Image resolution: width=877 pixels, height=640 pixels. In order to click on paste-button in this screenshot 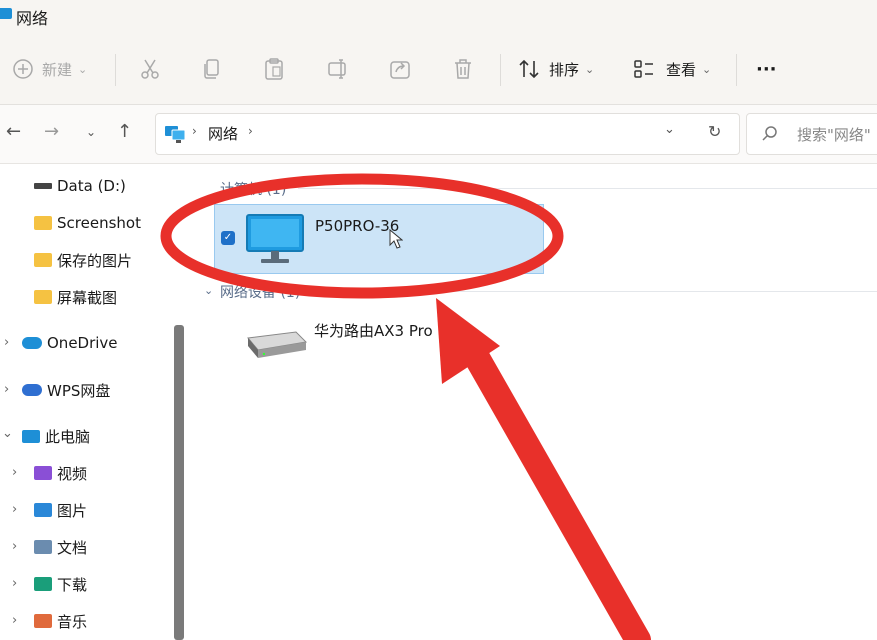, I will do `click(274, 69)`.